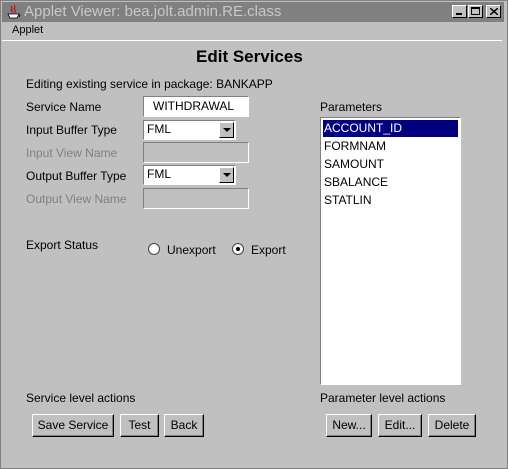 This screenshot has width=508, height=469. I want to click on close-icon, so click(494, 11).